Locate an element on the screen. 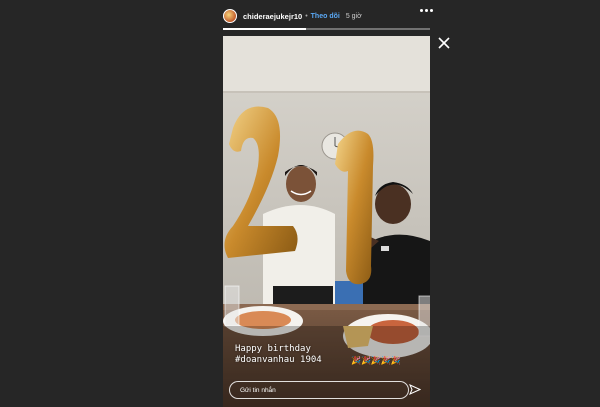 Image resolution: width=600 pixels, height=407 pixels. reply-input: Gửi tin nhắn is located at coordinates (319, 390).